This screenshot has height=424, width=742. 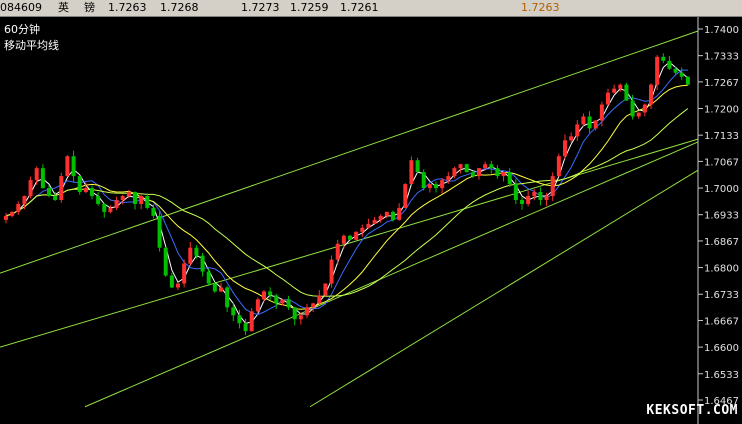 What do you see at coordinates (721, 269) in the screenshot?
I see `y-tick-label: 1.6800` at bounding box center [721, 269].